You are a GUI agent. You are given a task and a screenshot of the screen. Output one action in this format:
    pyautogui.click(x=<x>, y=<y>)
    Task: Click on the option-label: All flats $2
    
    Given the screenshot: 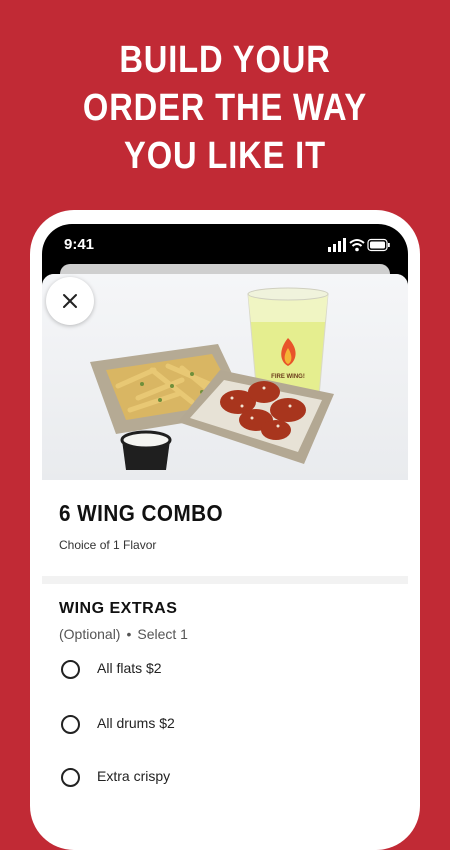 What is the action you would take?
    pyautogui.click(x=129, y=668)
    